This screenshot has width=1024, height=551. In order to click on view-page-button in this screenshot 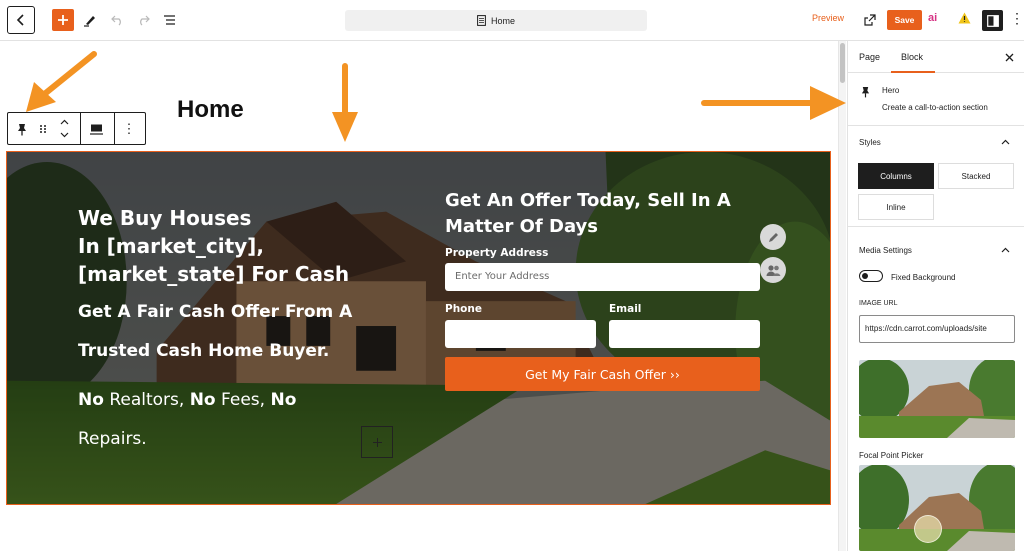, I will do `click(870, 20)`.